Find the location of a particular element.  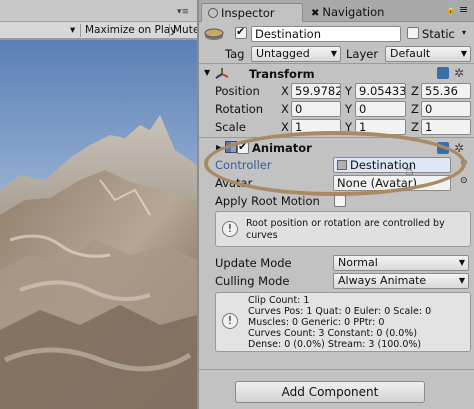

apply-root-motion-checkbox is located at coordinates (340, 201).